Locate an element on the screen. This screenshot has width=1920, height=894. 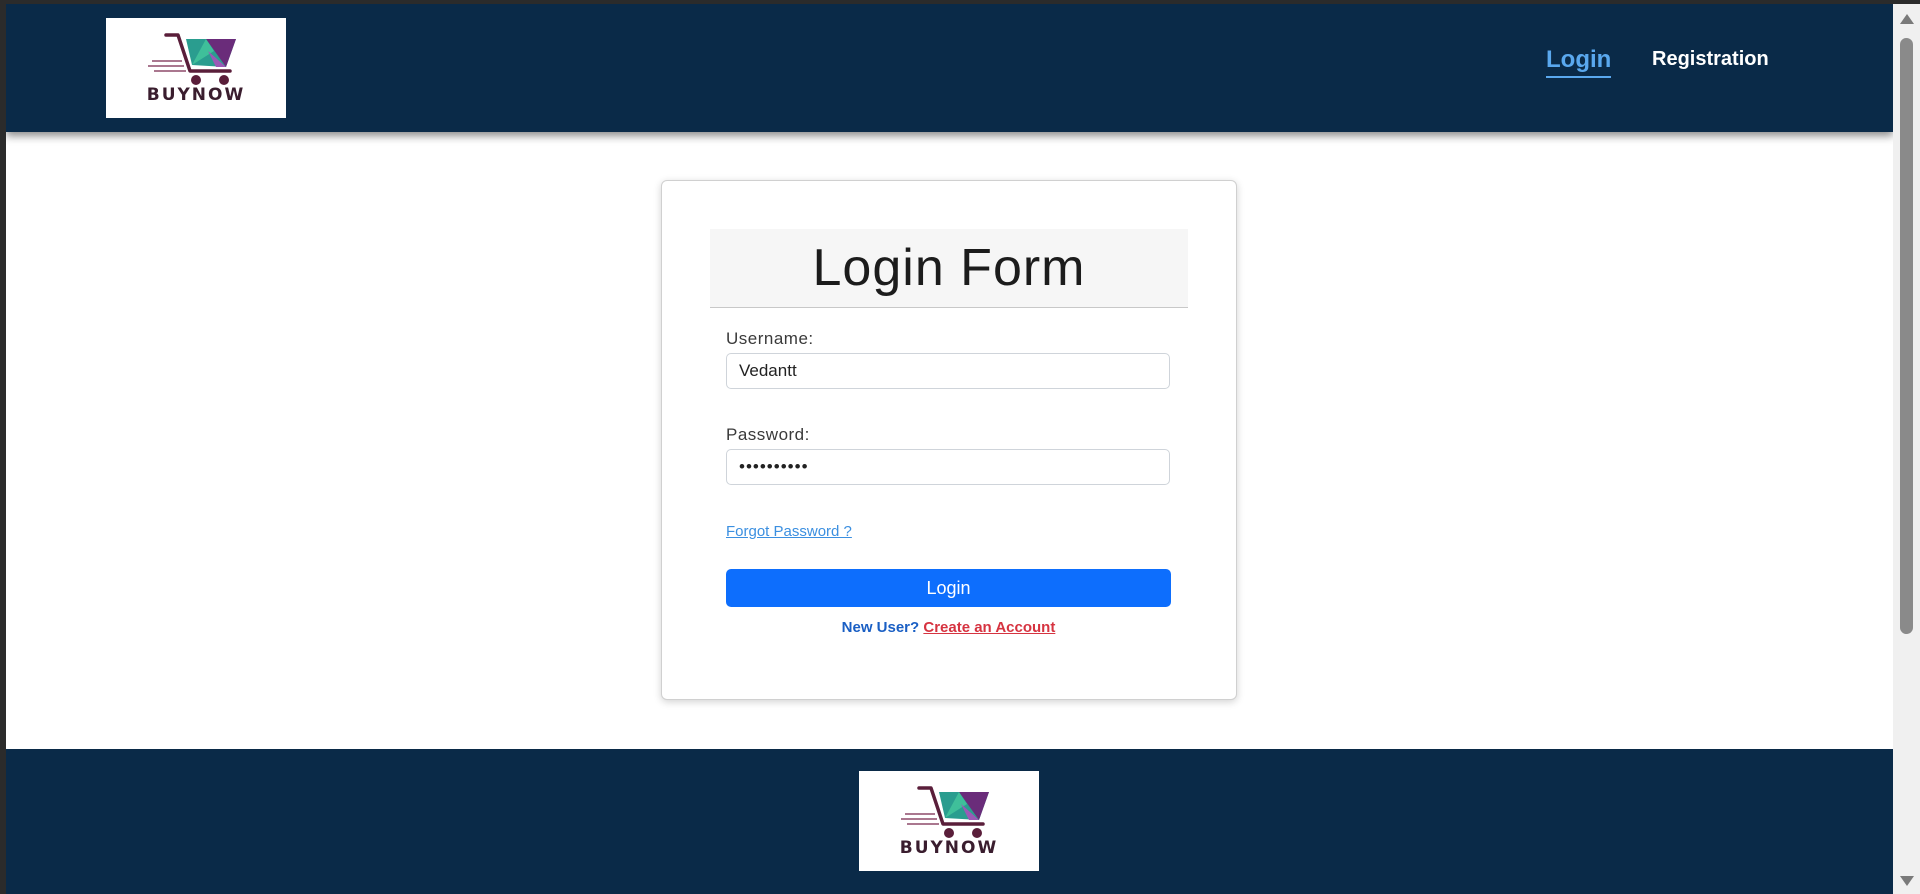
forgot-password-link: Forgot Password ? is located at coordinates (789, 531).